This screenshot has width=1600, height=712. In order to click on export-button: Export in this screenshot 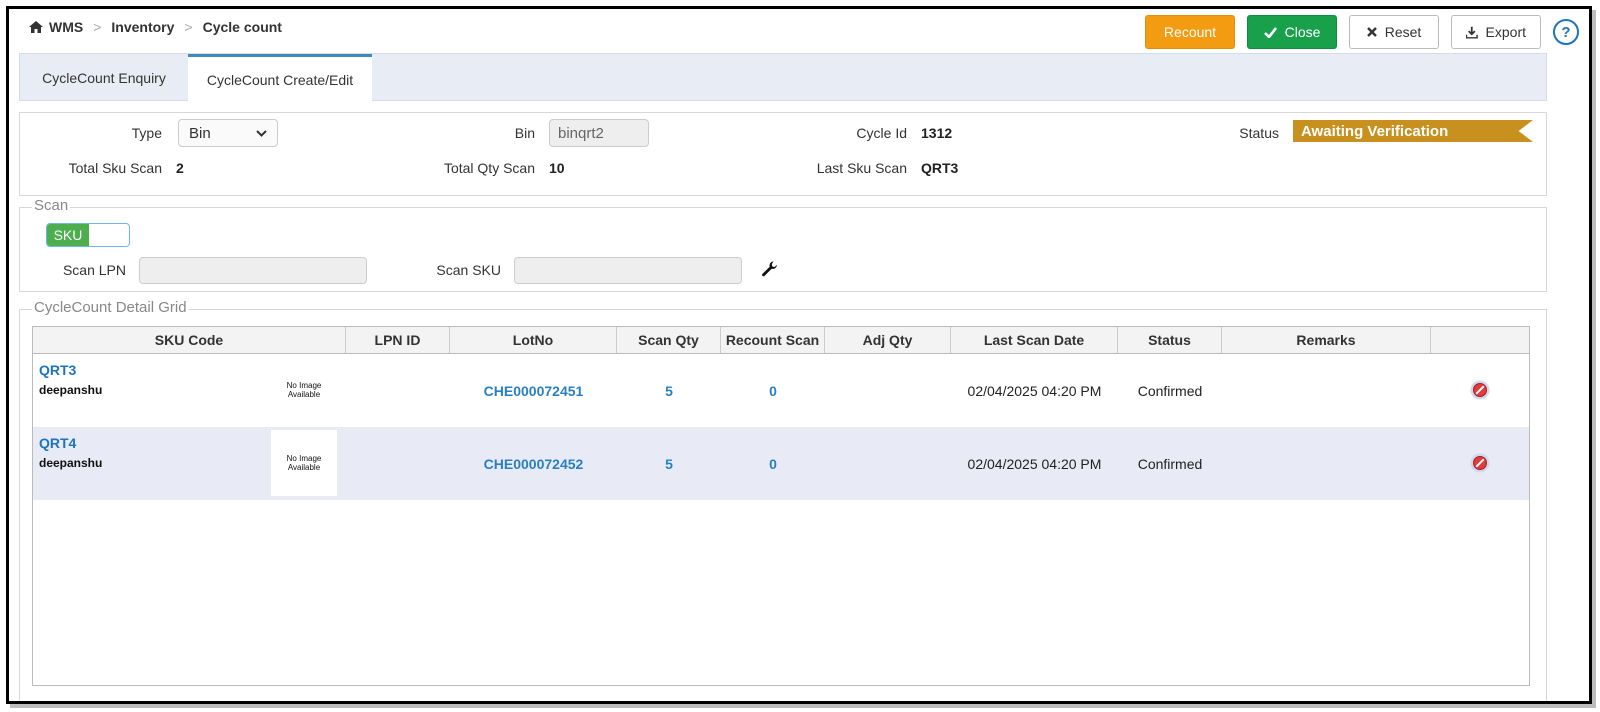, I will do `click(1496, 32)`.